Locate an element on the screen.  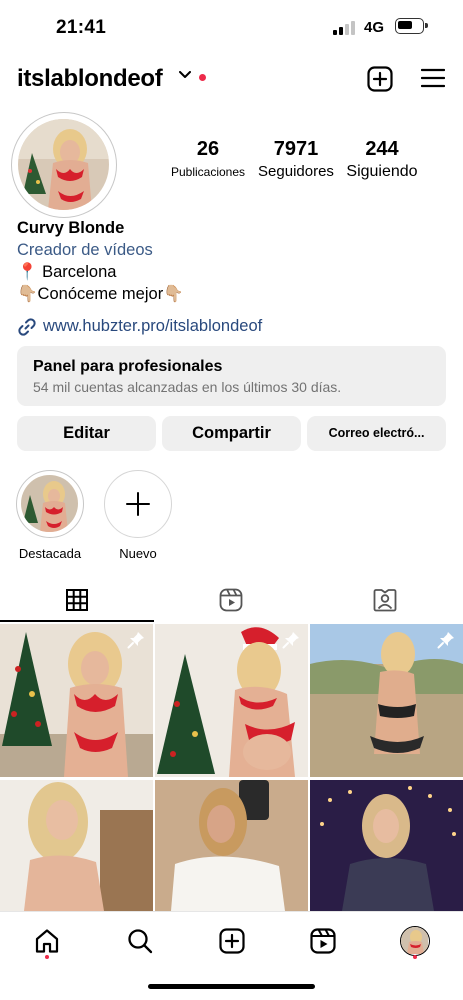
stat-value: 7971 is located at coordinates (296, 149).